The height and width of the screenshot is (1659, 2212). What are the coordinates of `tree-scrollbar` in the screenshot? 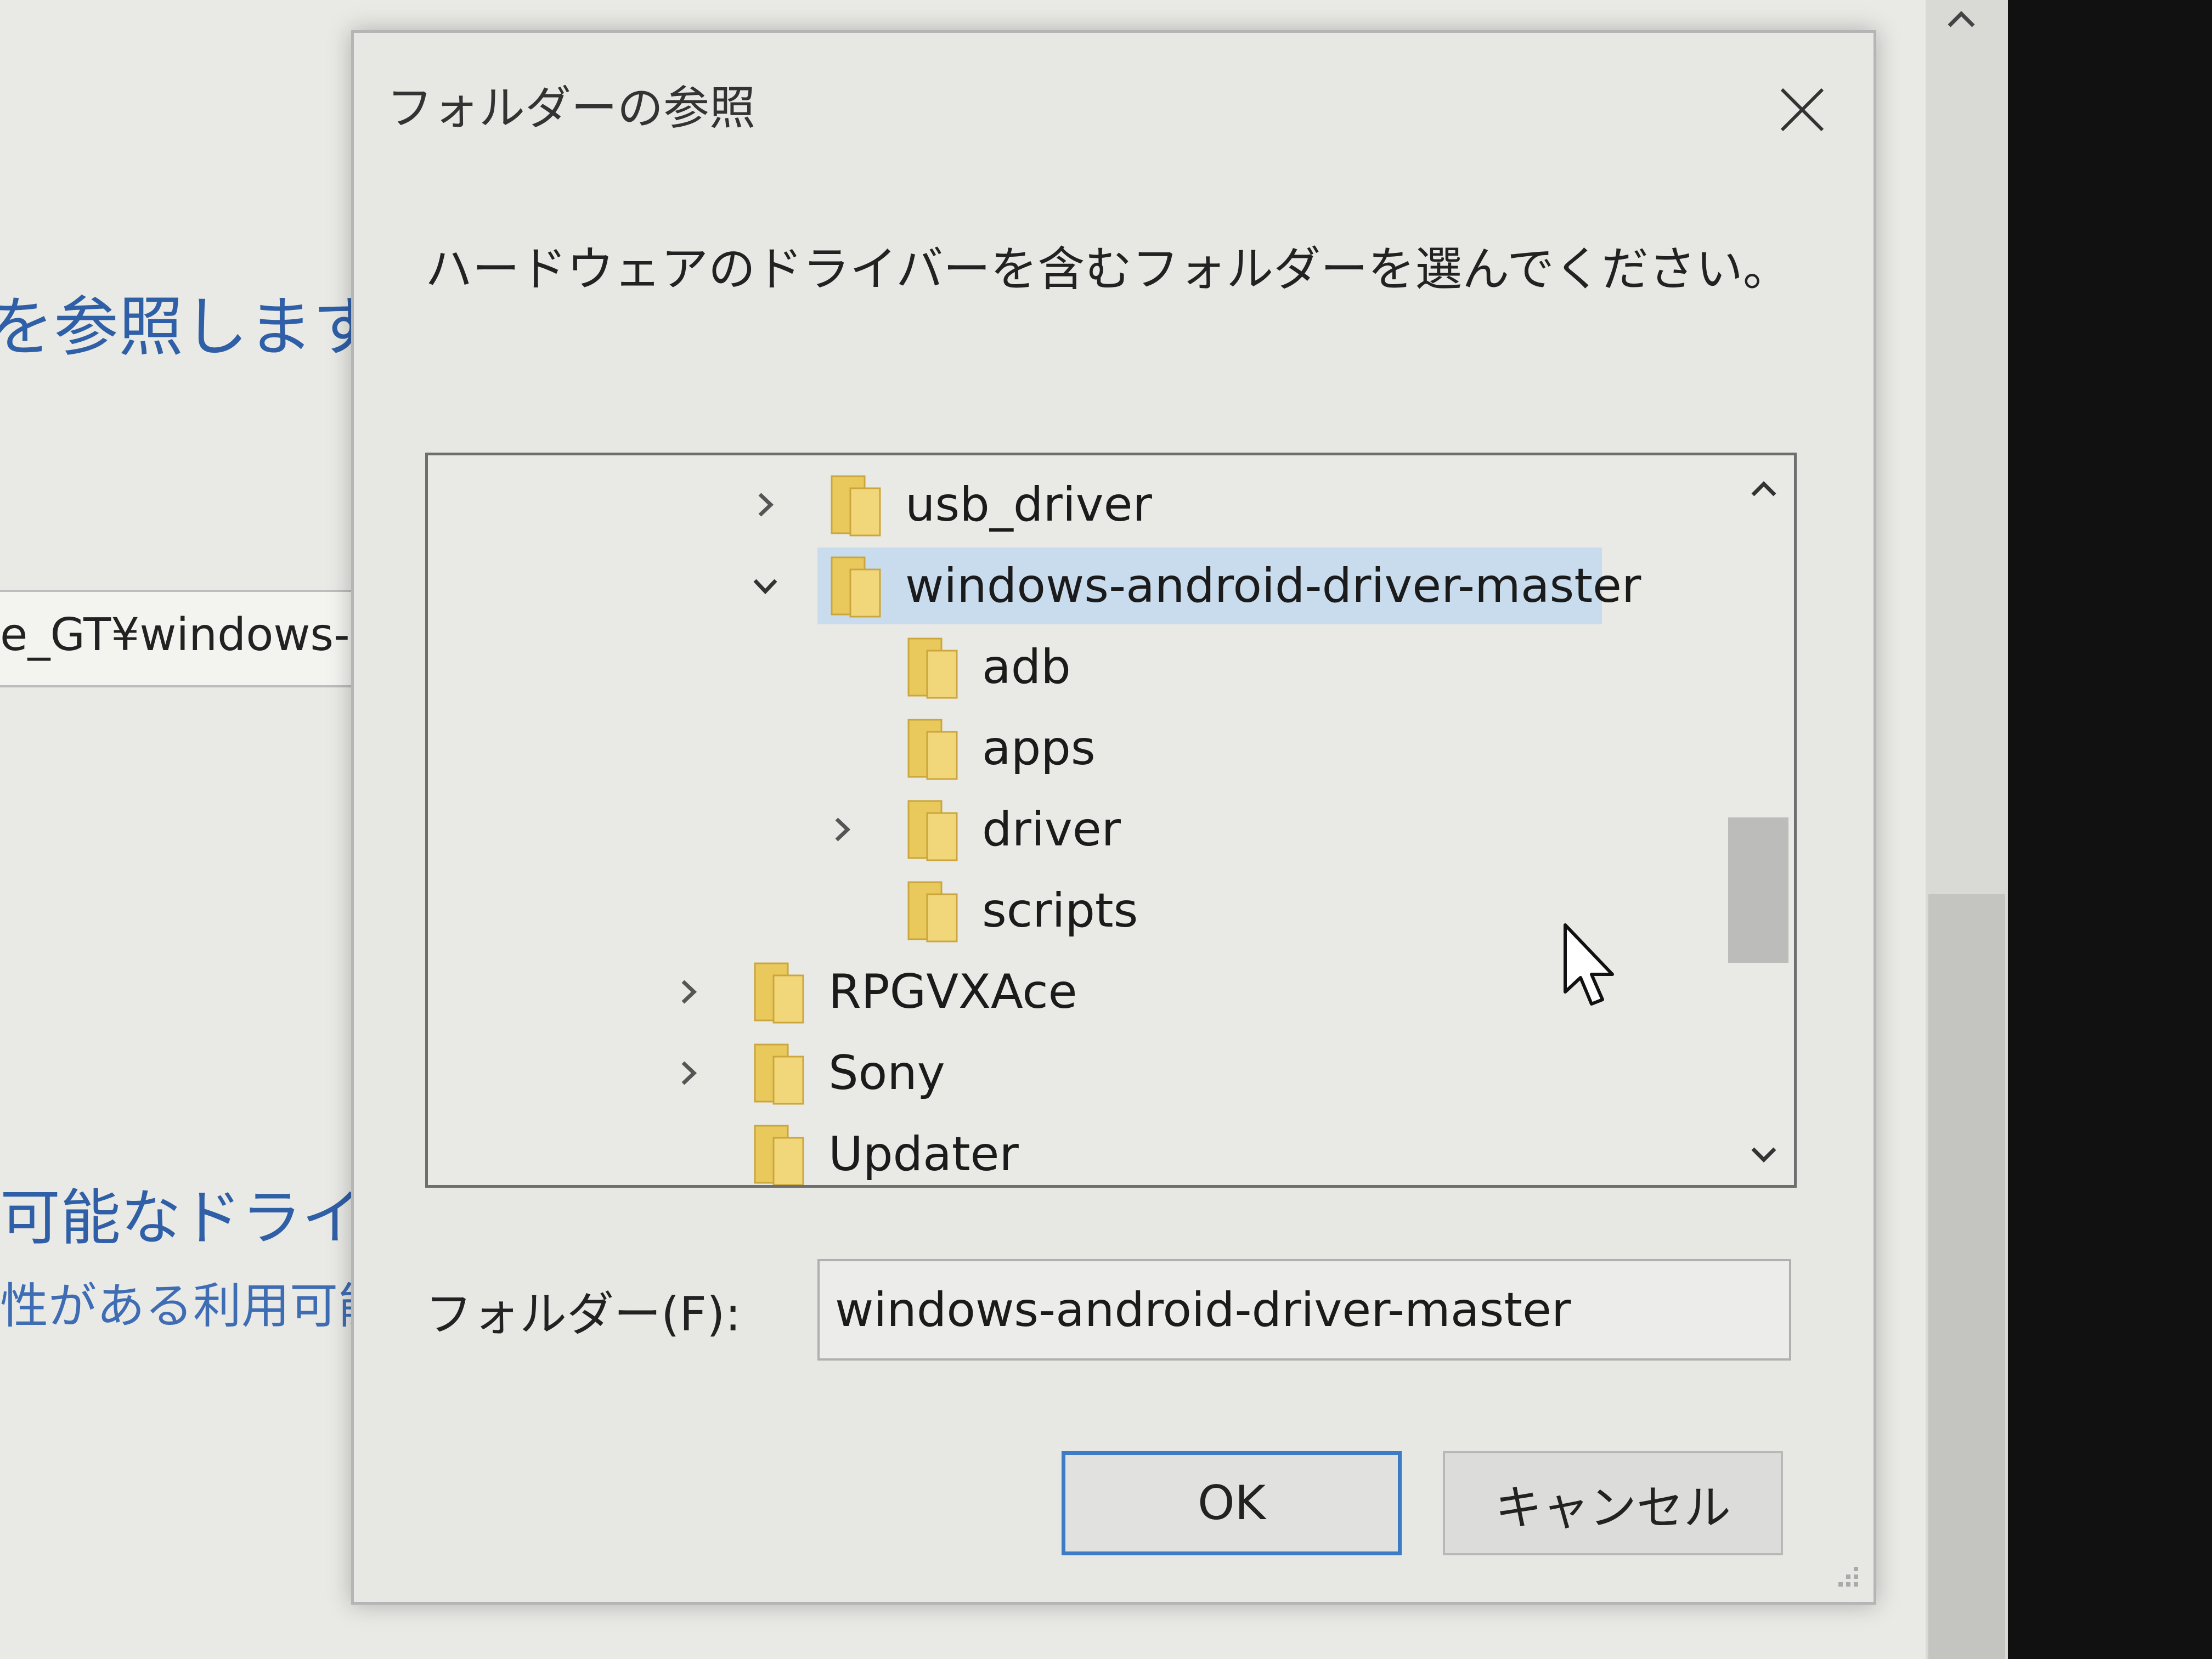 It's located at (1761, 820).